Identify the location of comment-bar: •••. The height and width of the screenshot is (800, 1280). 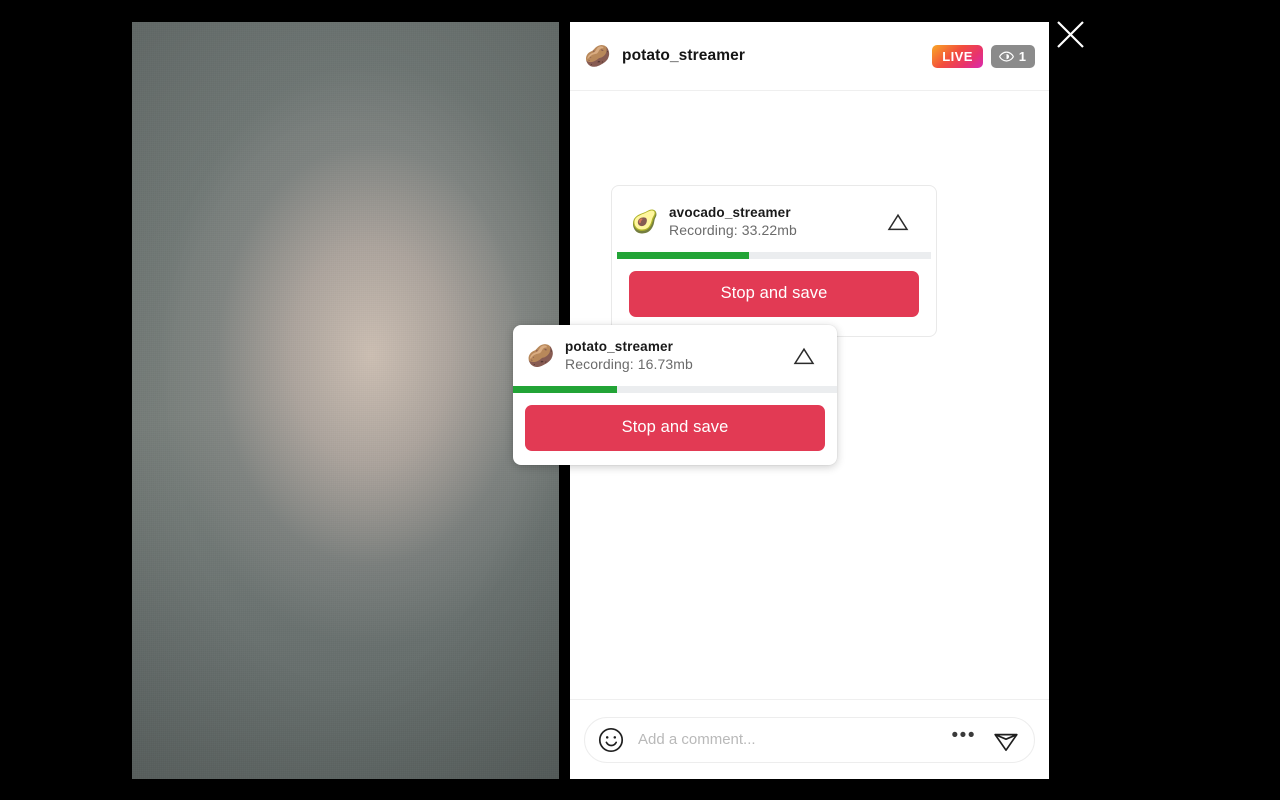
(809, 739).